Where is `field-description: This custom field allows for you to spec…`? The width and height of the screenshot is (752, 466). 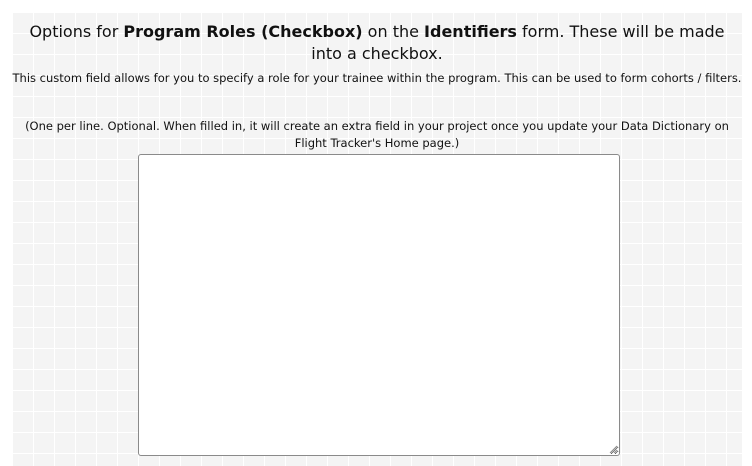 field-description: This custom field allows for you to spec… is located at coordinates (377, 78).